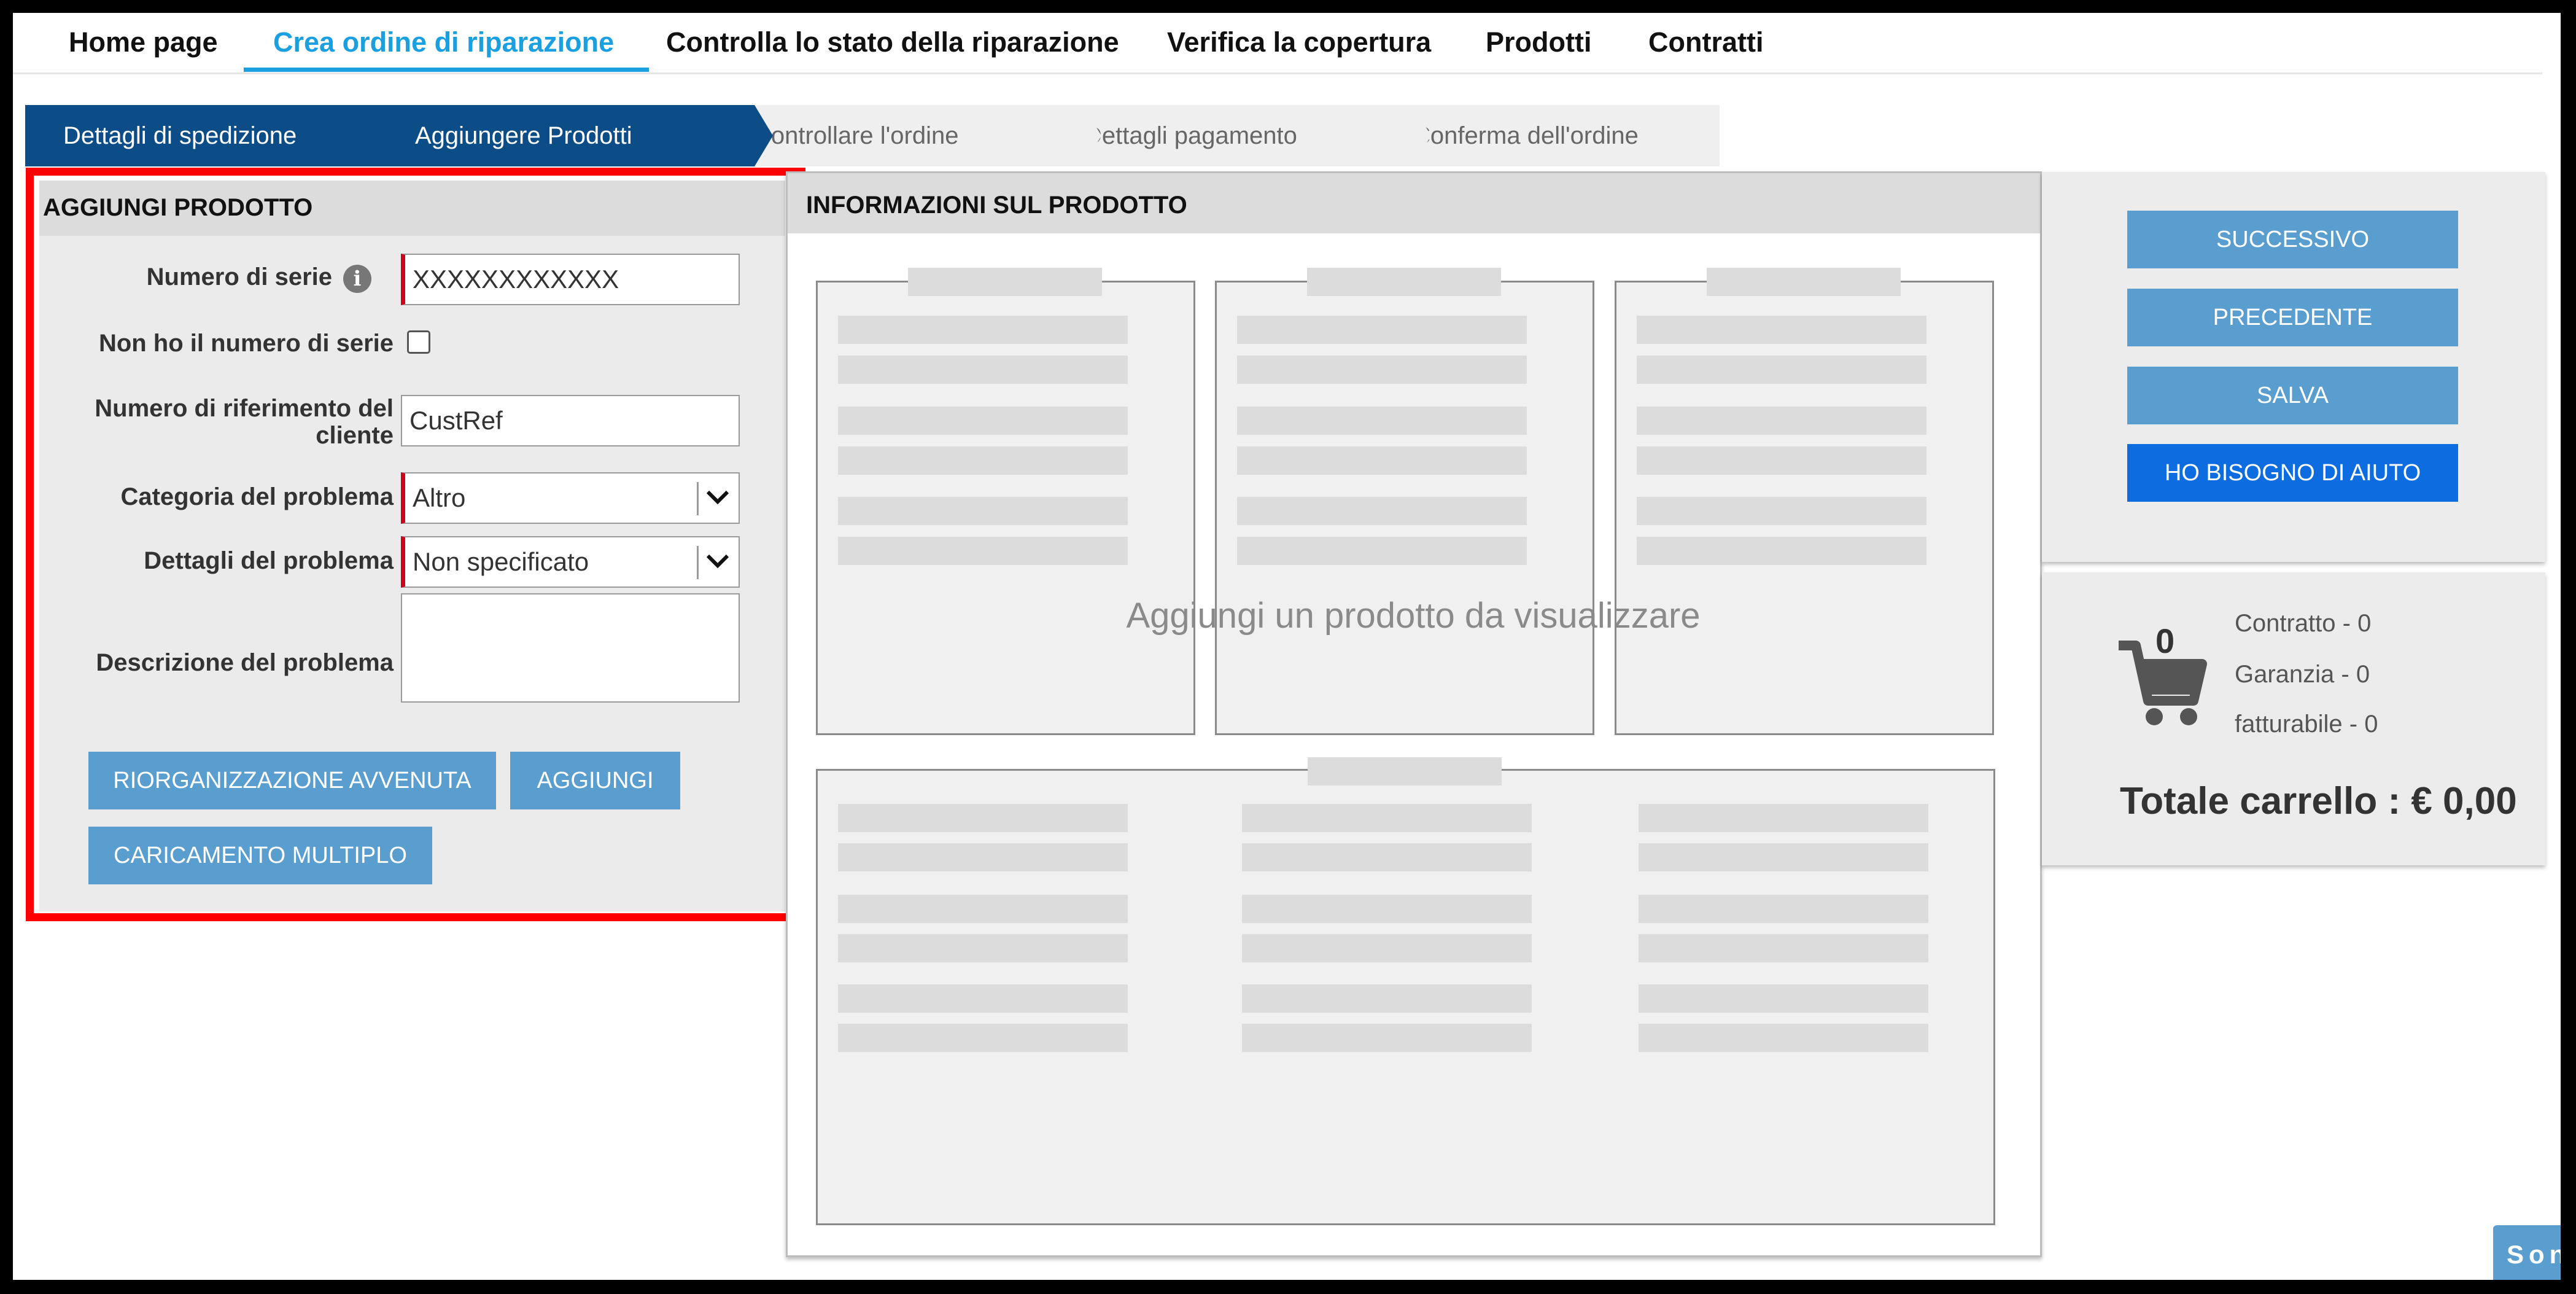 This screenshot has width=2576, height=1294. I want to click on step-shipping-details: Dettagli di spedizione, so click(214, 135).